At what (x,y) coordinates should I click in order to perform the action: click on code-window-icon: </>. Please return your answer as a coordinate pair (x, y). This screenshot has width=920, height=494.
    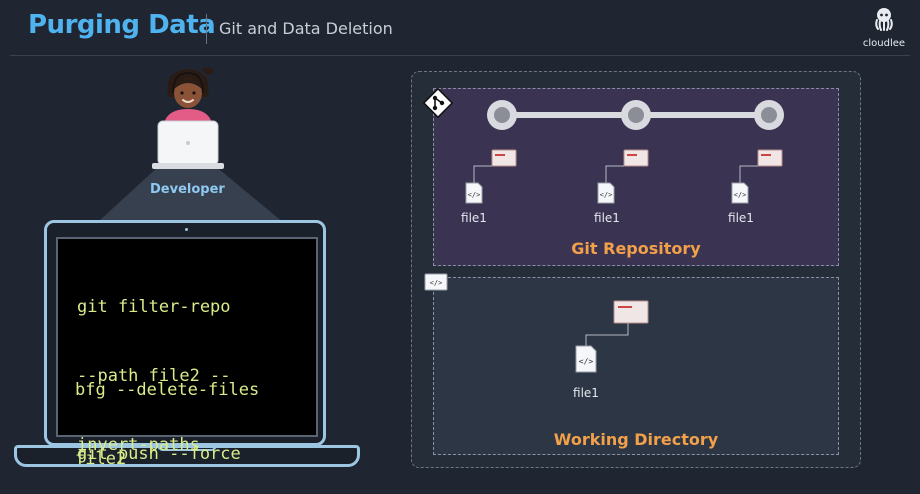
    Looking at the image, I should click on (436, 282).